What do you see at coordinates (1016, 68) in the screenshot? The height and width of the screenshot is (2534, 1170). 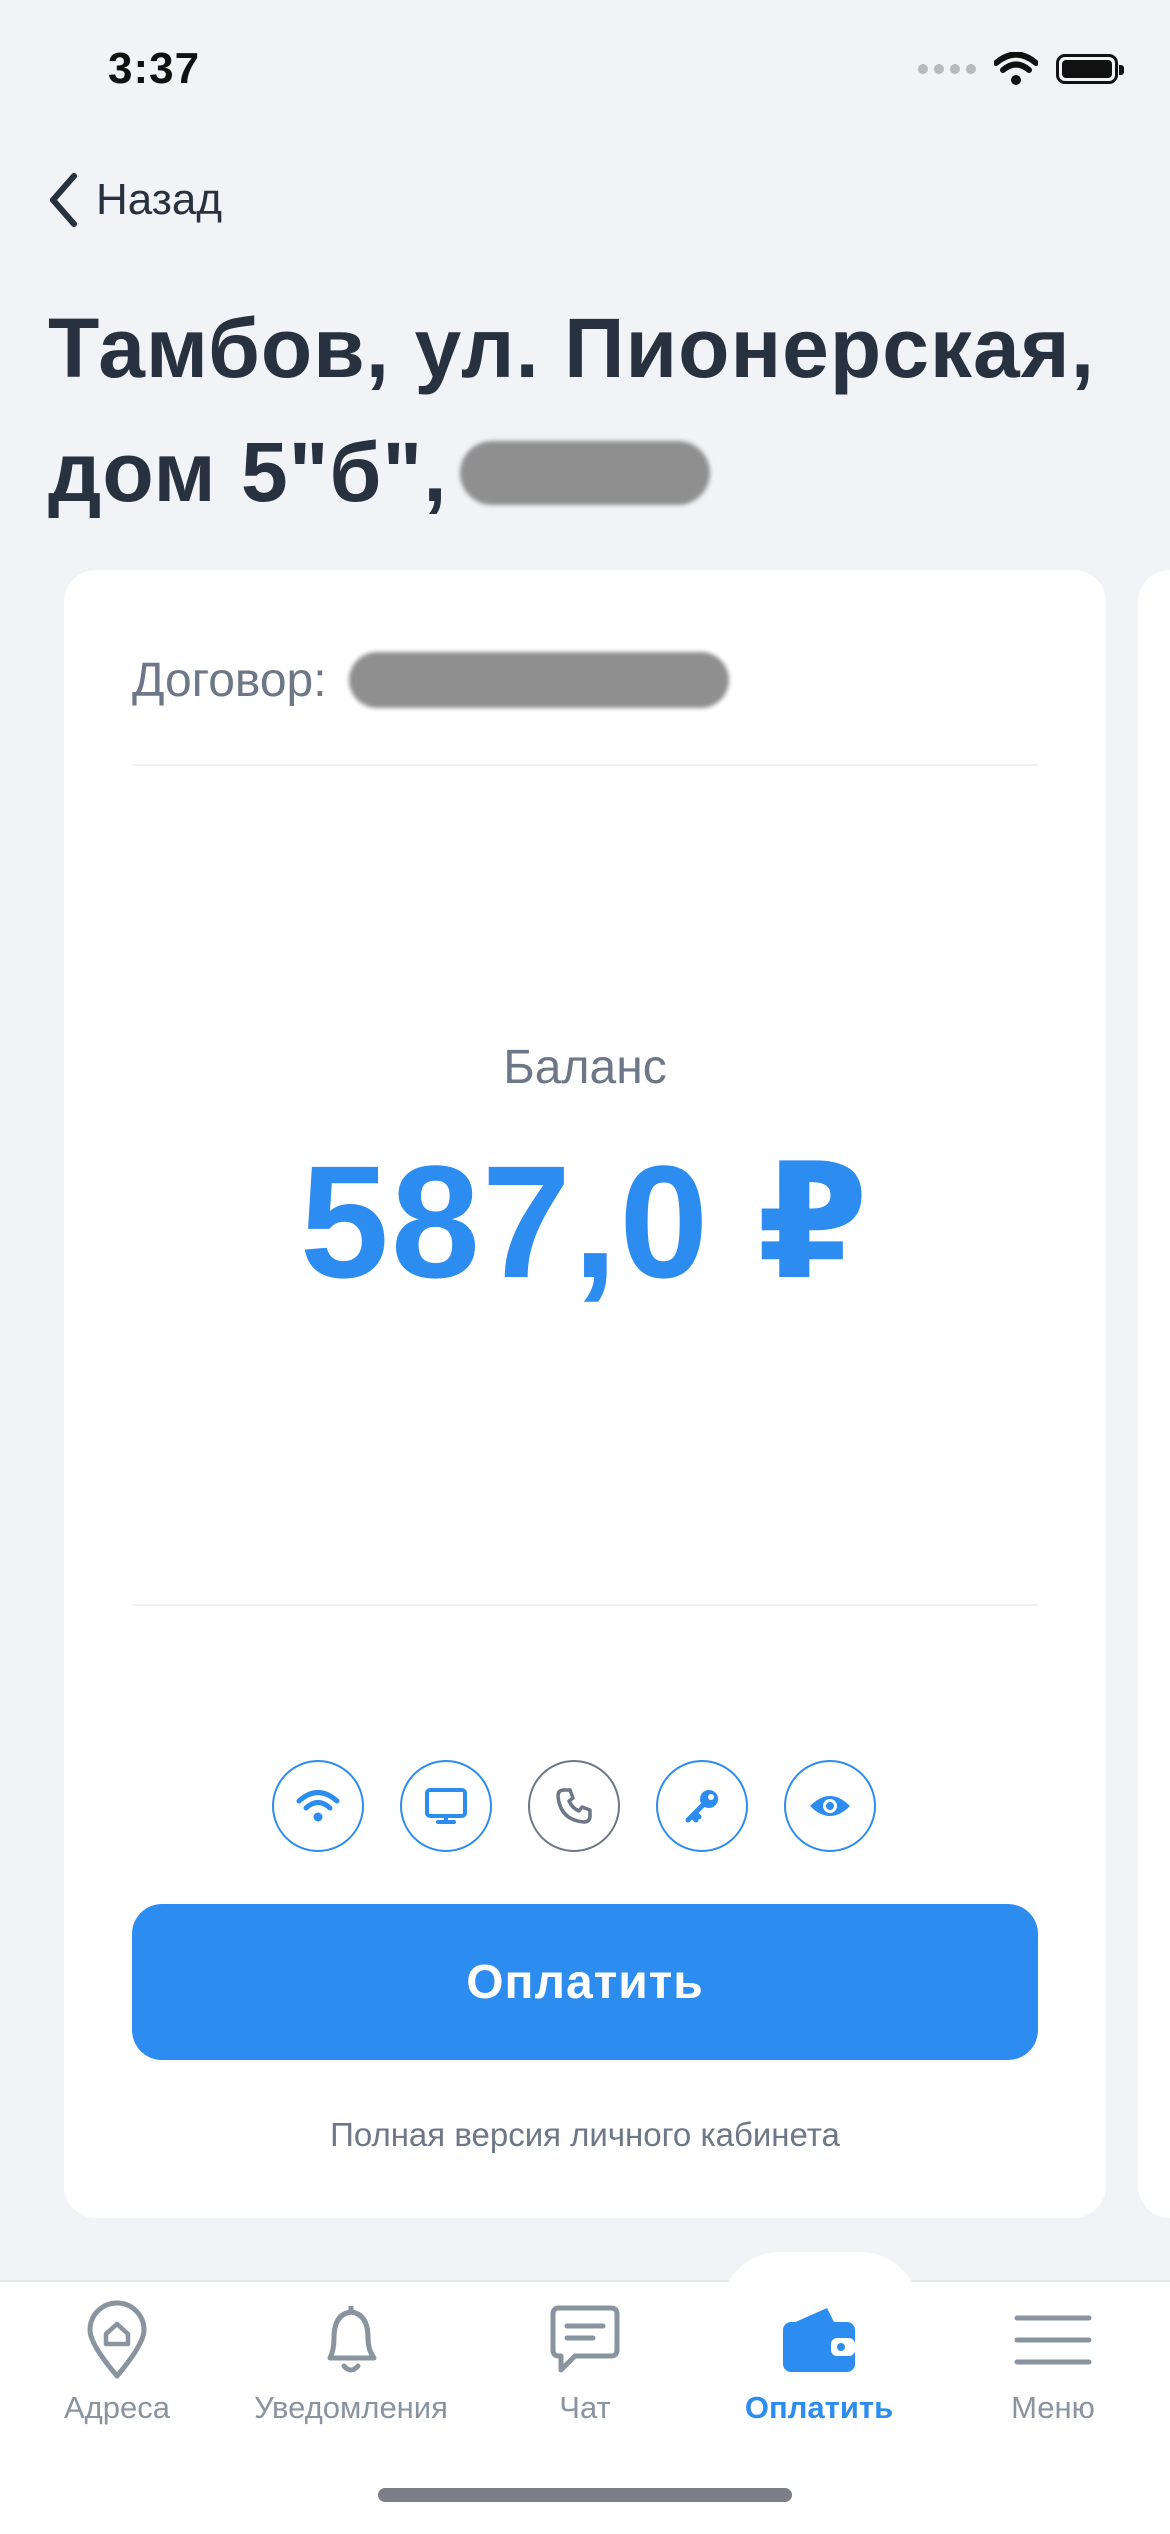 I see `wifi-status-icon` at bounding box center [1016, 68].